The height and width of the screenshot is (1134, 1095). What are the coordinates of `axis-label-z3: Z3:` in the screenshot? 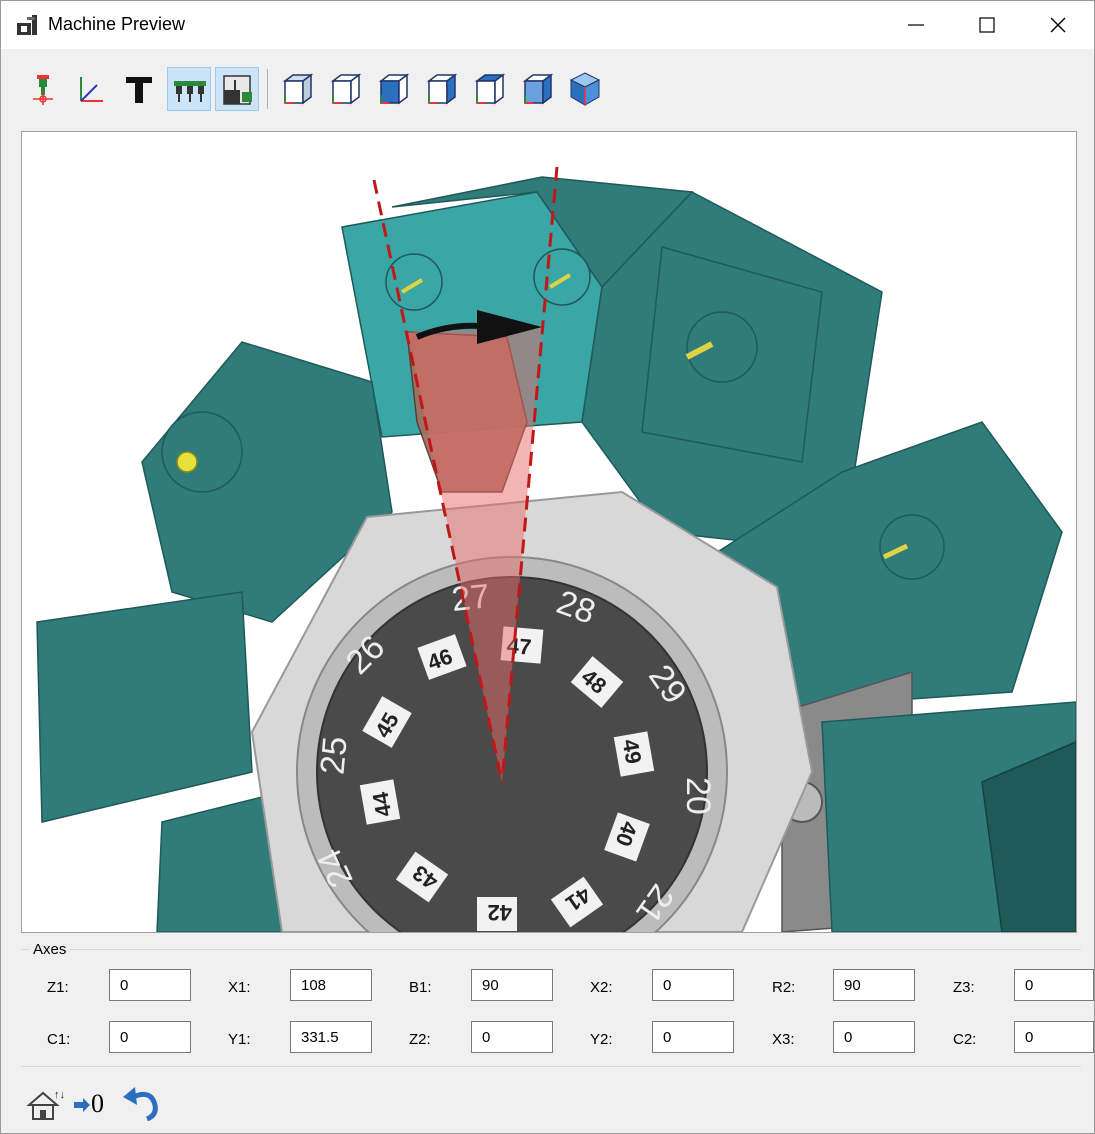 It's located at (964, 987).